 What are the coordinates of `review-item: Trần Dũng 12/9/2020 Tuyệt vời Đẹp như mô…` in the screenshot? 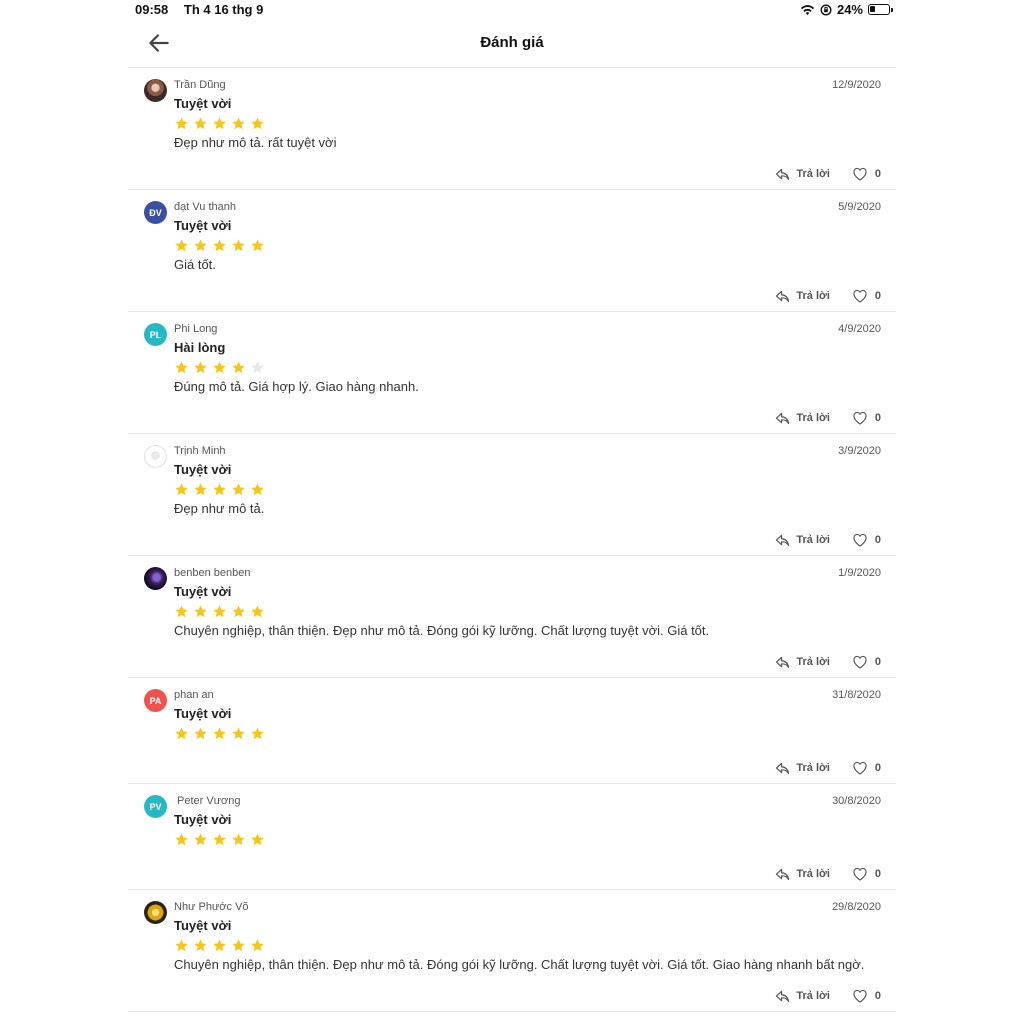 It's located at (512, 129).